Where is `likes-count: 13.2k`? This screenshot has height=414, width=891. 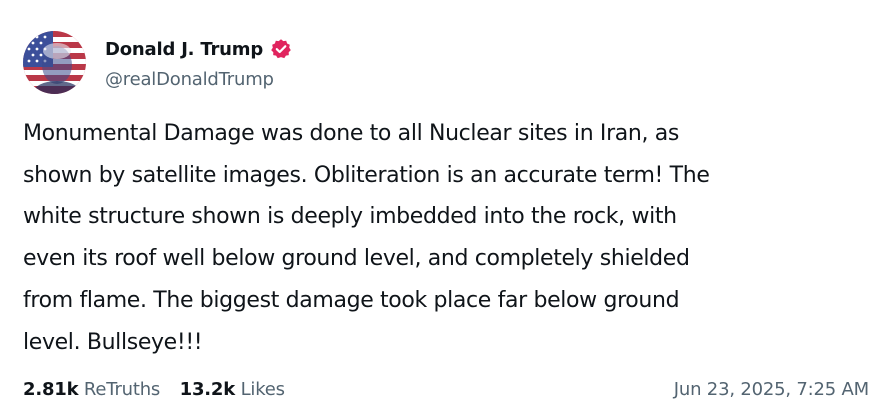
likes-count: 13.2k is located at coordinates (207, 389).